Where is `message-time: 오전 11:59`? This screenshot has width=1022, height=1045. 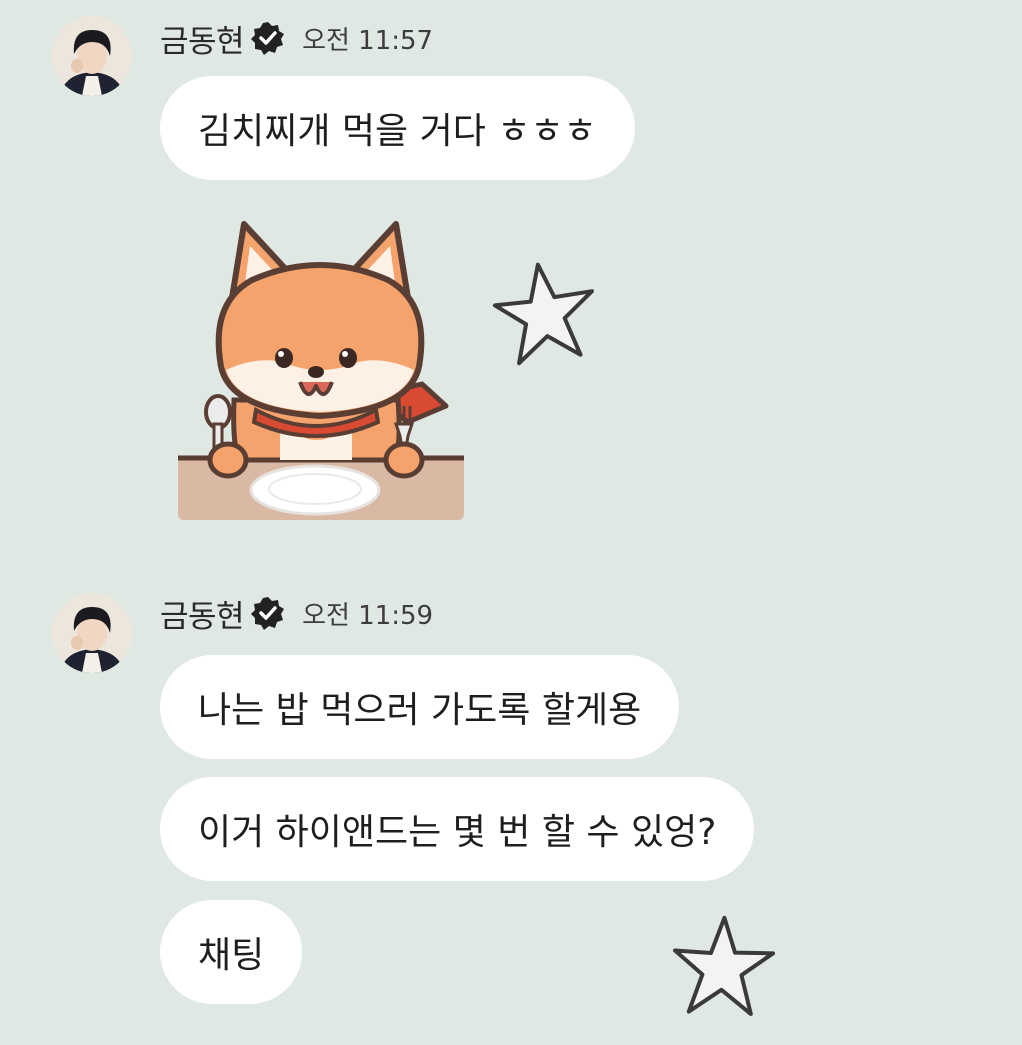 message-time: 오전 11:59 is located at coordinates (368, 615).